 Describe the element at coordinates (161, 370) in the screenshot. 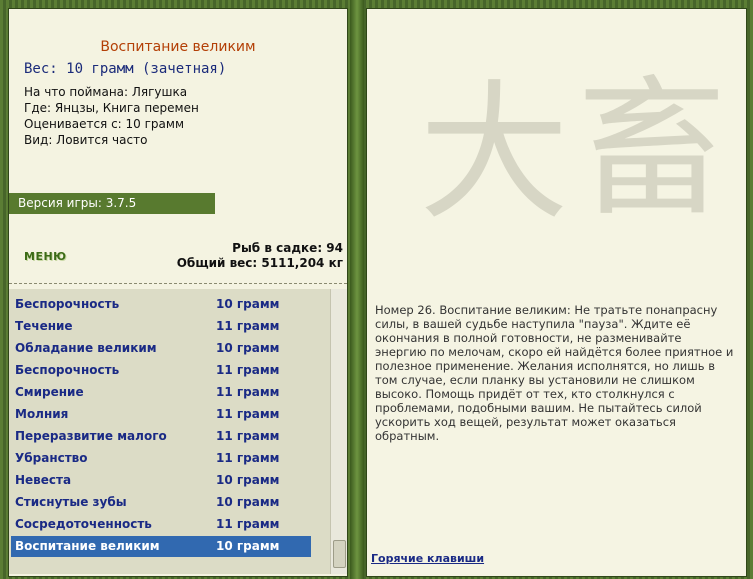

I see `list-item: Беспорочность 11 грамм` at that location.